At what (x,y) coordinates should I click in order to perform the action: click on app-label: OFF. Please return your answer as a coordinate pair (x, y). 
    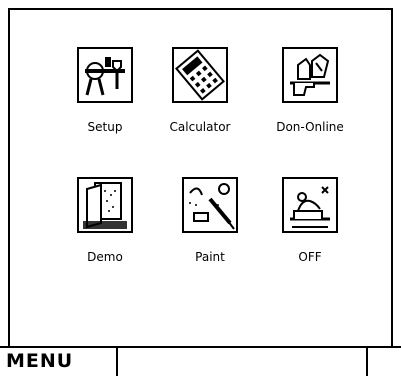
    Looking at the image, I should click on (310, 257).